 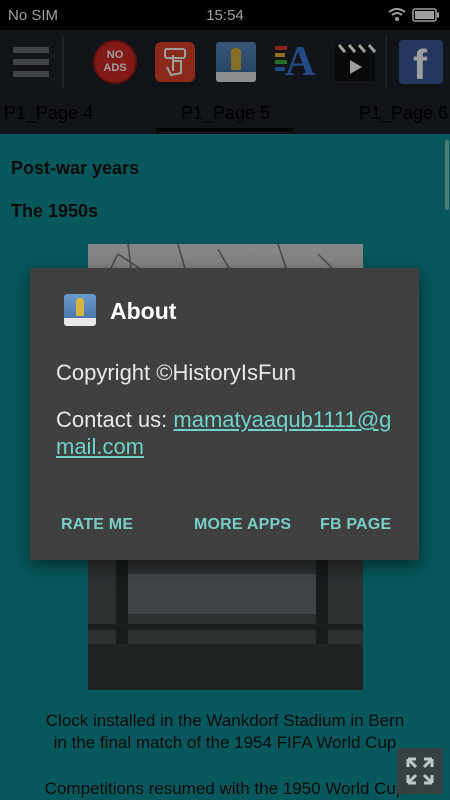 What do you see at coordinates (242, 525) in the screenshot?
I see `more-apps-button: MORE APPS` at bounding box center [242, 525].